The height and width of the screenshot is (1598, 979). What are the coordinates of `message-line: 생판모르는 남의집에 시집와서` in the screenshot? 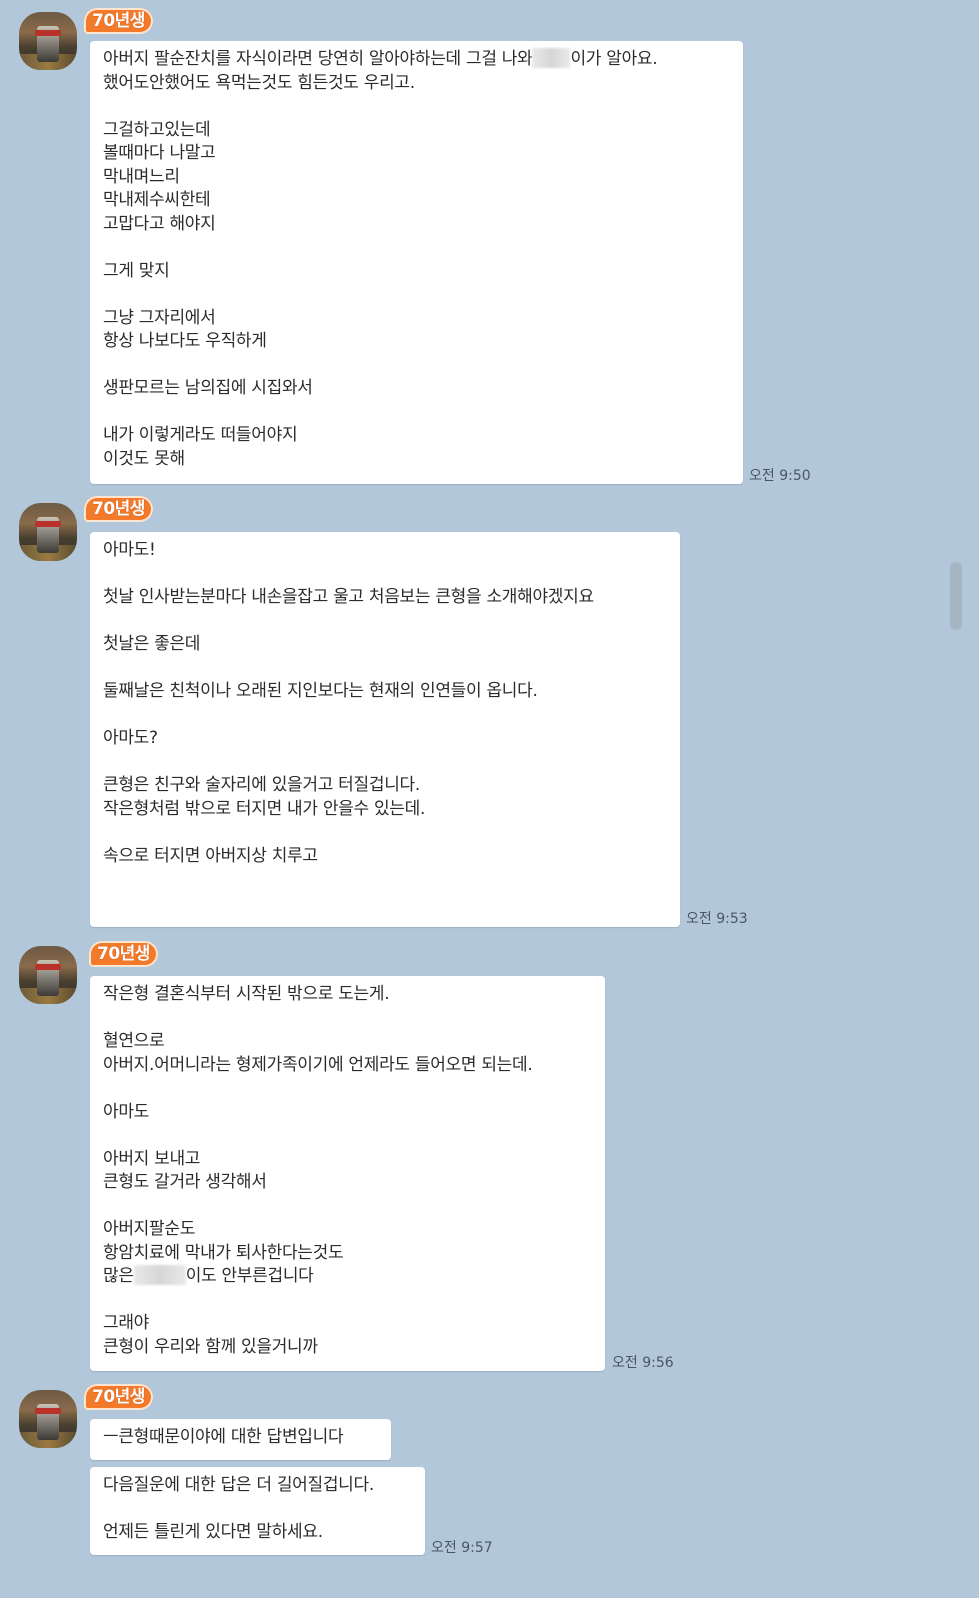 It's located at (208, 388).